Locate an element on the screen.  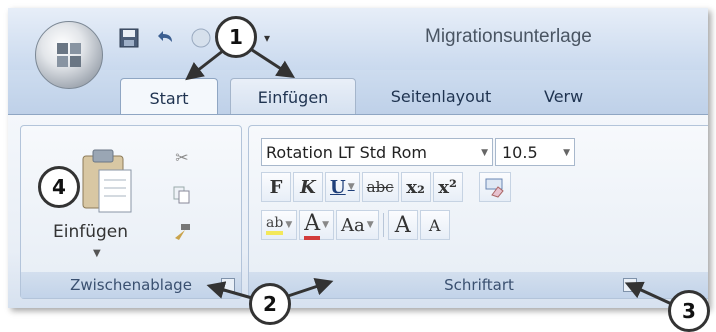
tab-verweise: Verw is located at coordinates (574, 96).